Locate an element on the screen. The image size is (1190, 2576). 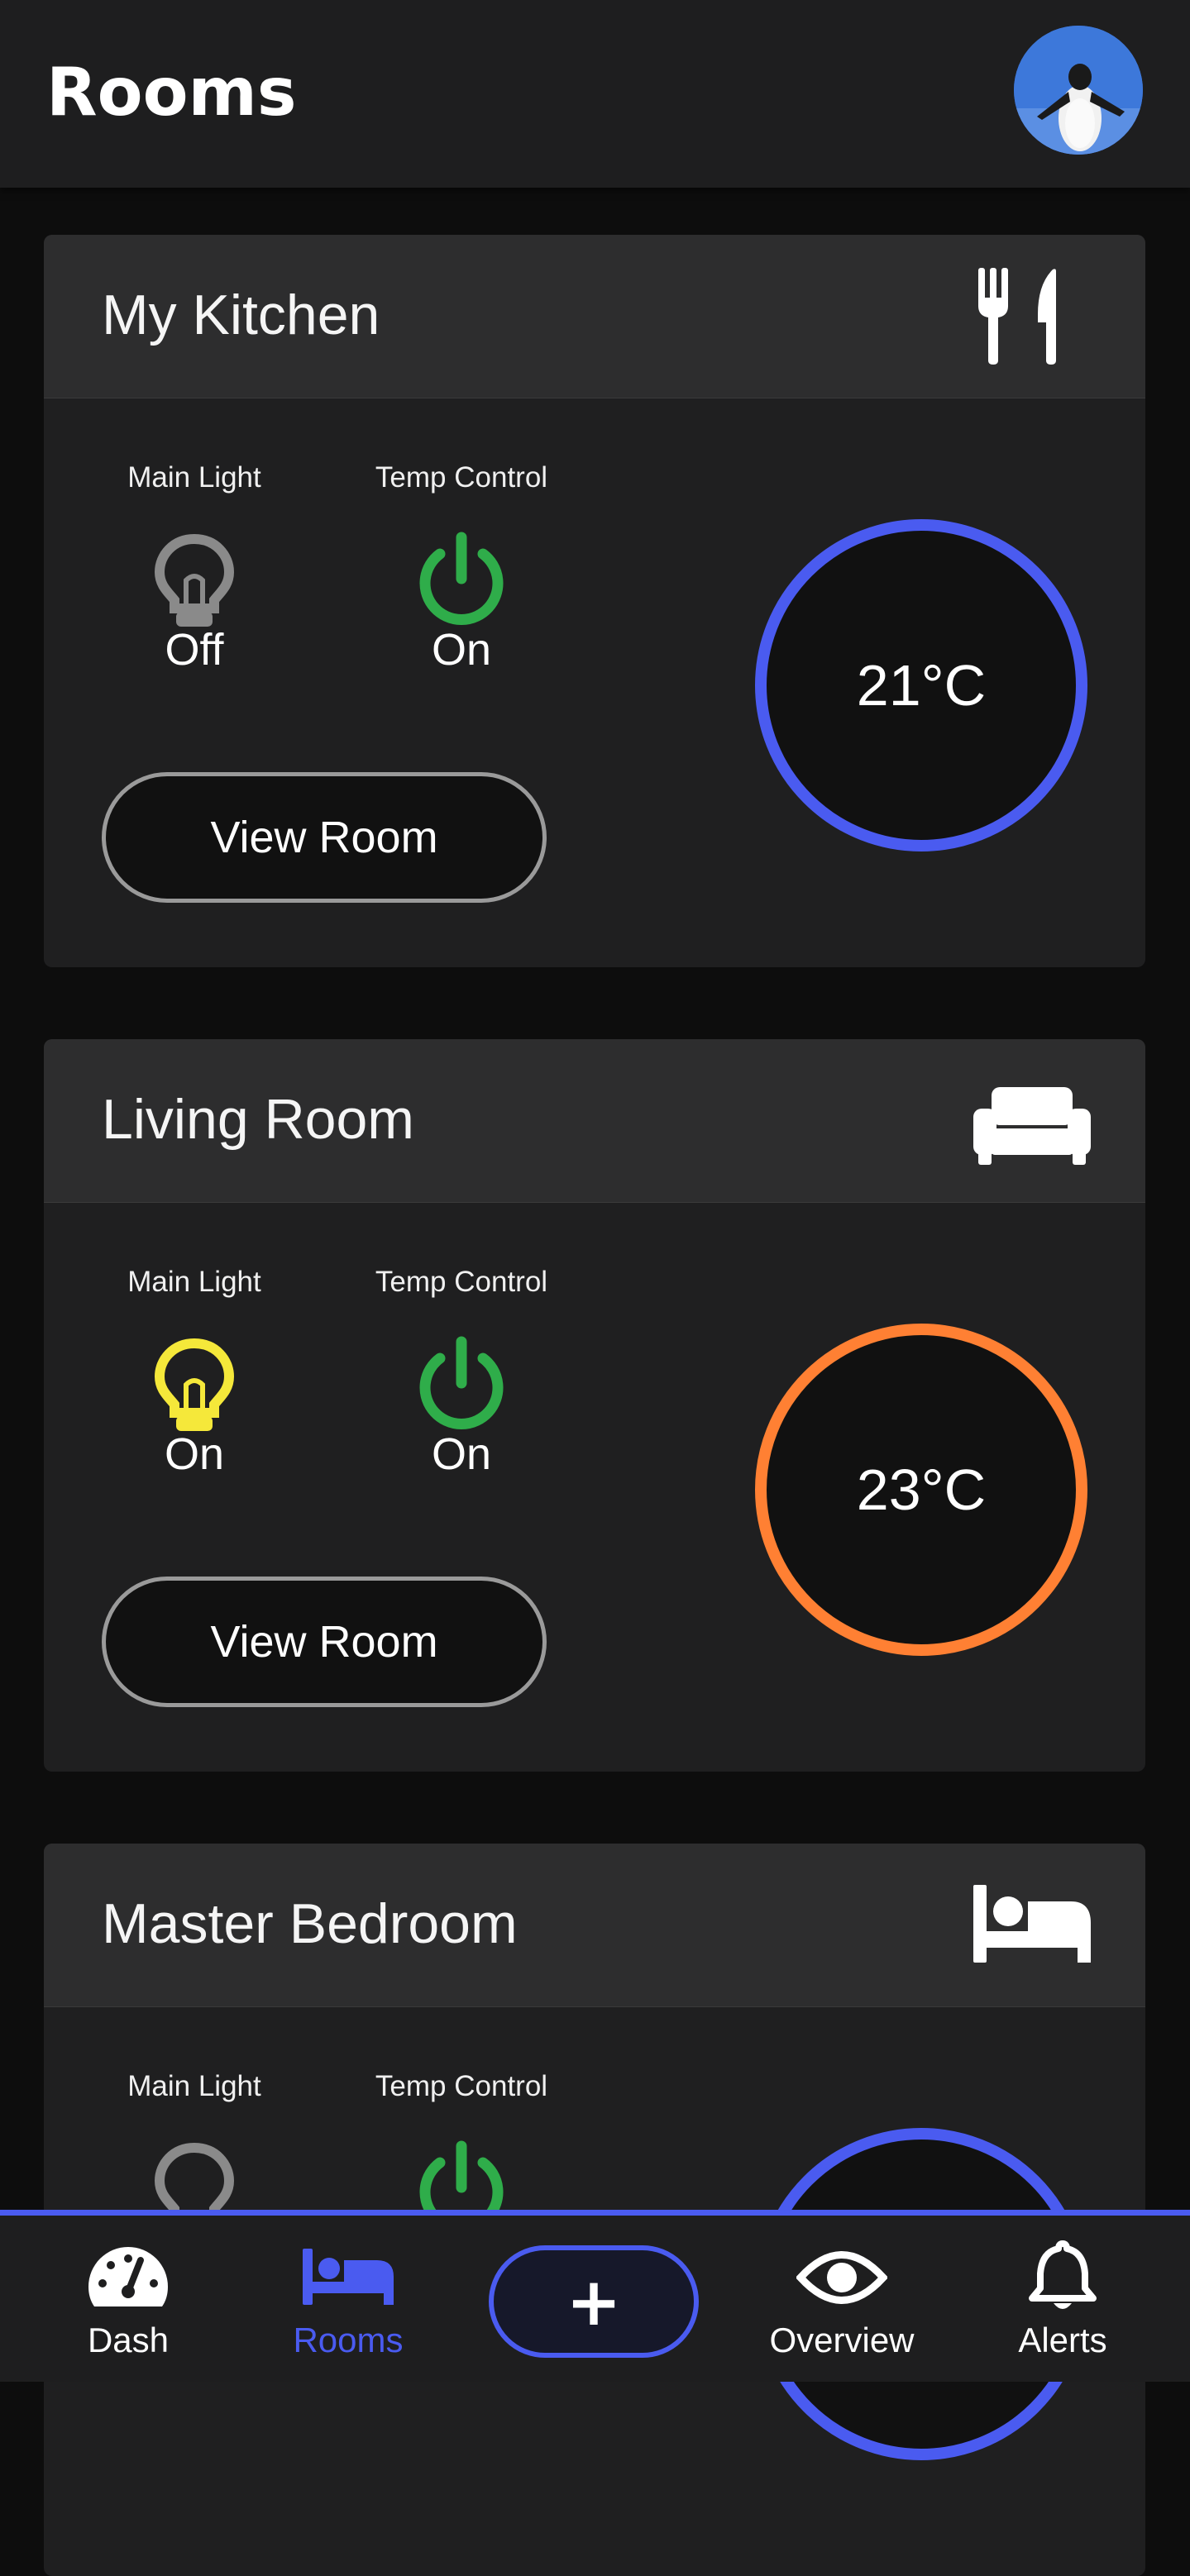
temperature-value: 21°C is located at coordinates (921, 685).